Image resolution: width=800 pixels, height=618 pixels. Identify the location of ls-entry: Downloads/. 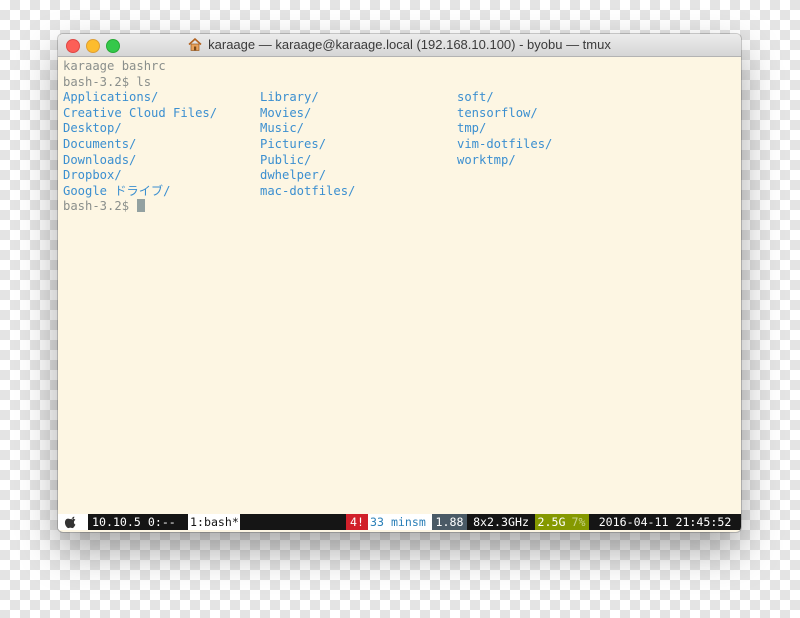
(100, 159).